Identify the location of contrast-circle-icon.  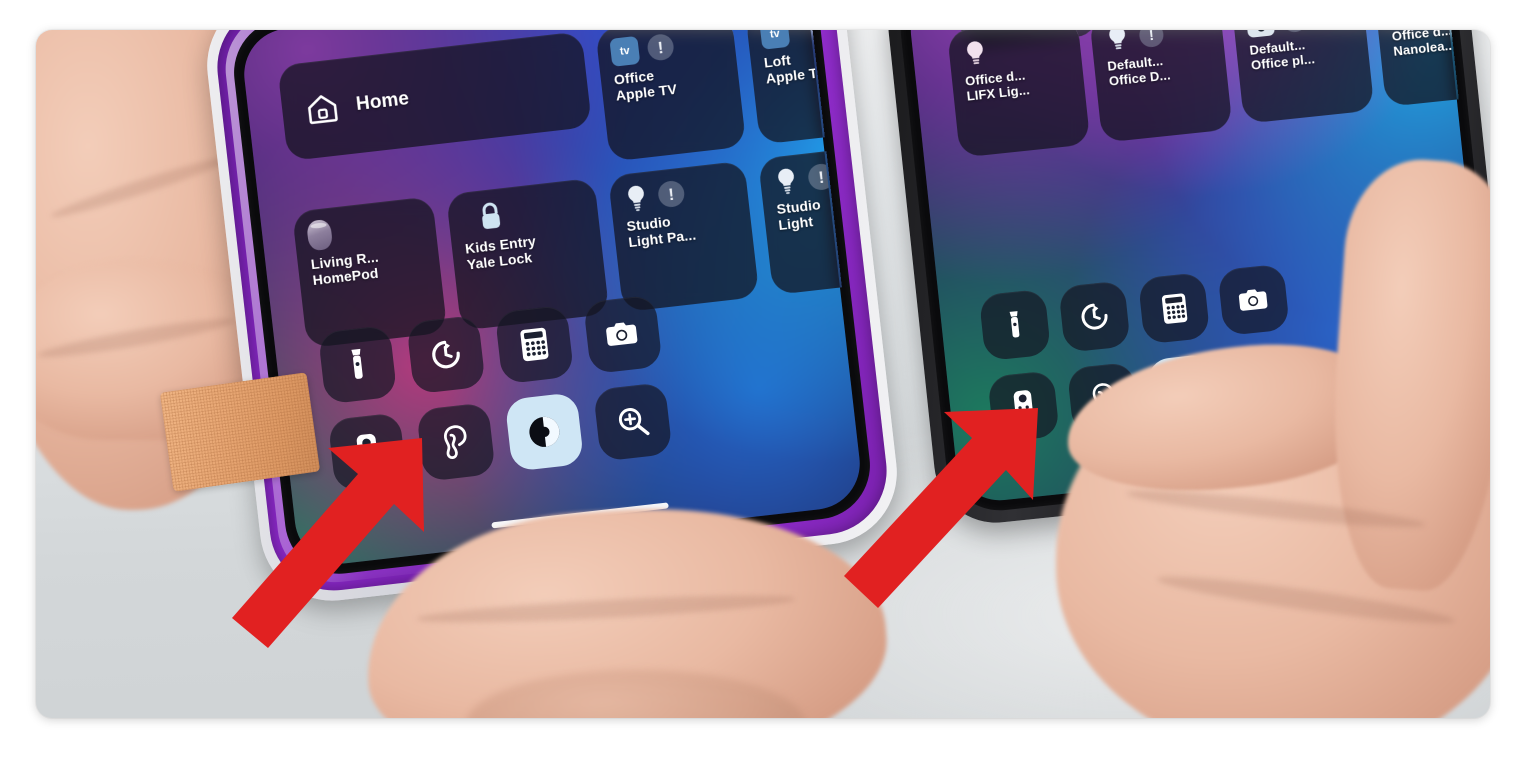
(544, 431).